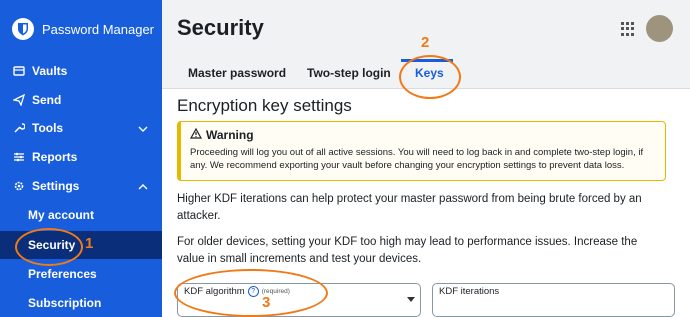  Describe the element at coordinates (230, 135) in the screenshot. I see `warning-title: Warning` at that location.